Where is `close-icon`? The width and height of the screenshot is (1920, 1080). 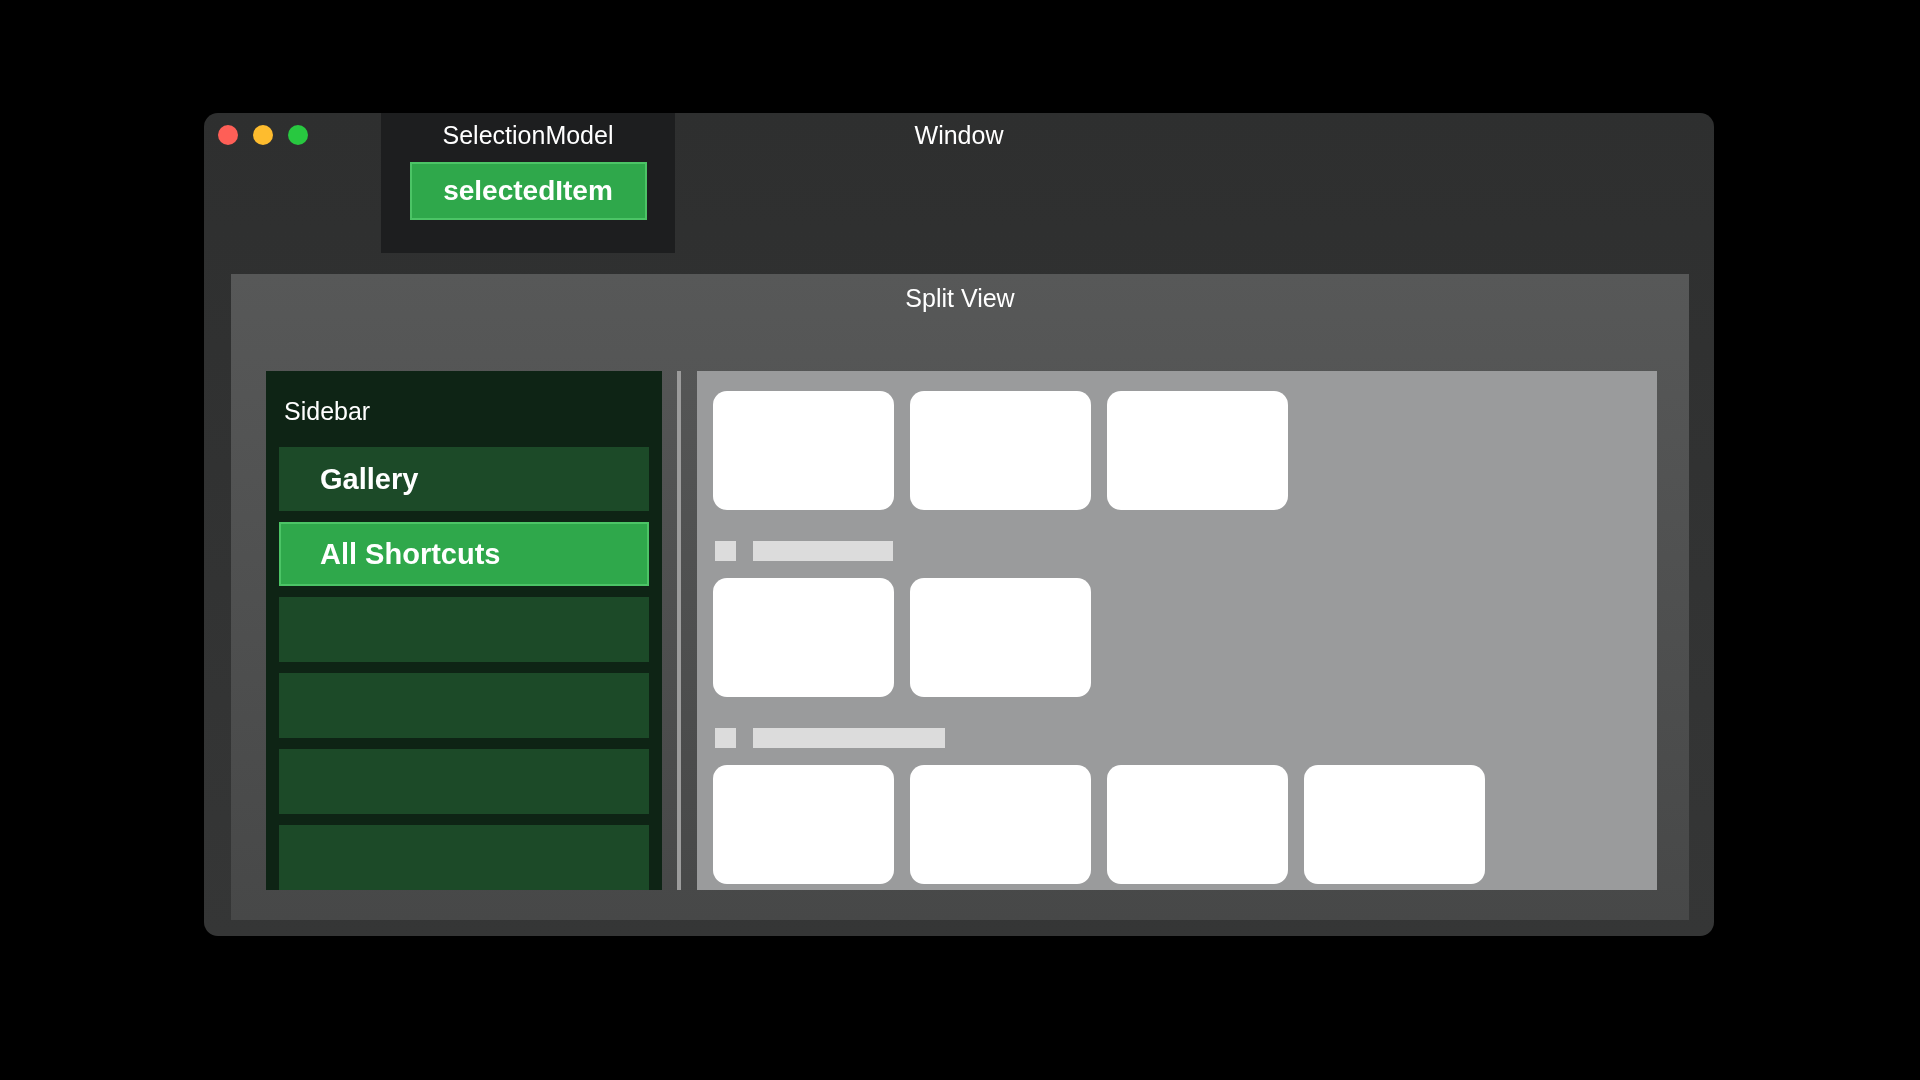 close-icon is located at coordinates (228, 135).